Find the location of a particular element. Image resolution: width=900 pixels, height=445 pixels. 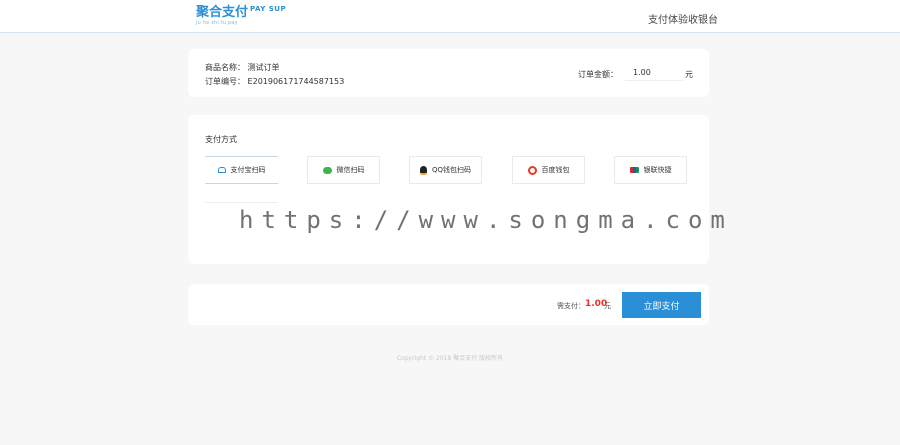

pay-method-label: 支付宝扫码 is located at coordinates (248, 170).